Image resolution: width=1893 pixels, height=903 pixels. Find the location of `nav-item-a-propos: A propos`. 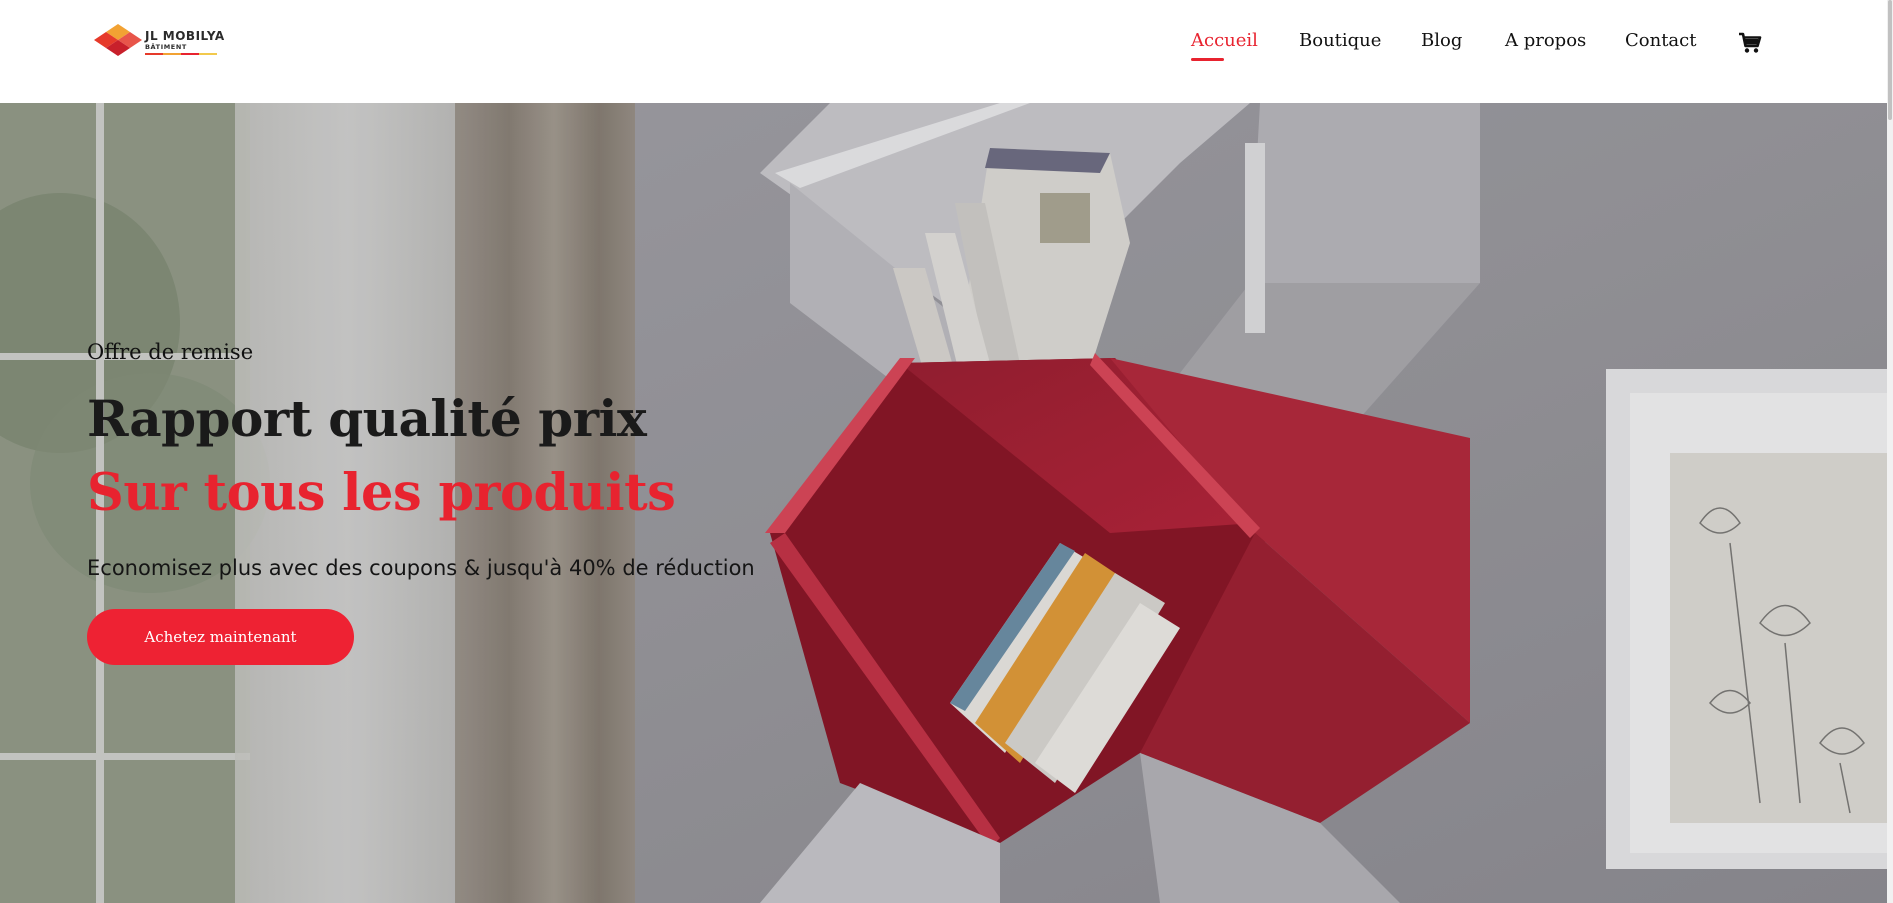

nav-item-a-propos: A propos is located at coordinates (1545, 40).